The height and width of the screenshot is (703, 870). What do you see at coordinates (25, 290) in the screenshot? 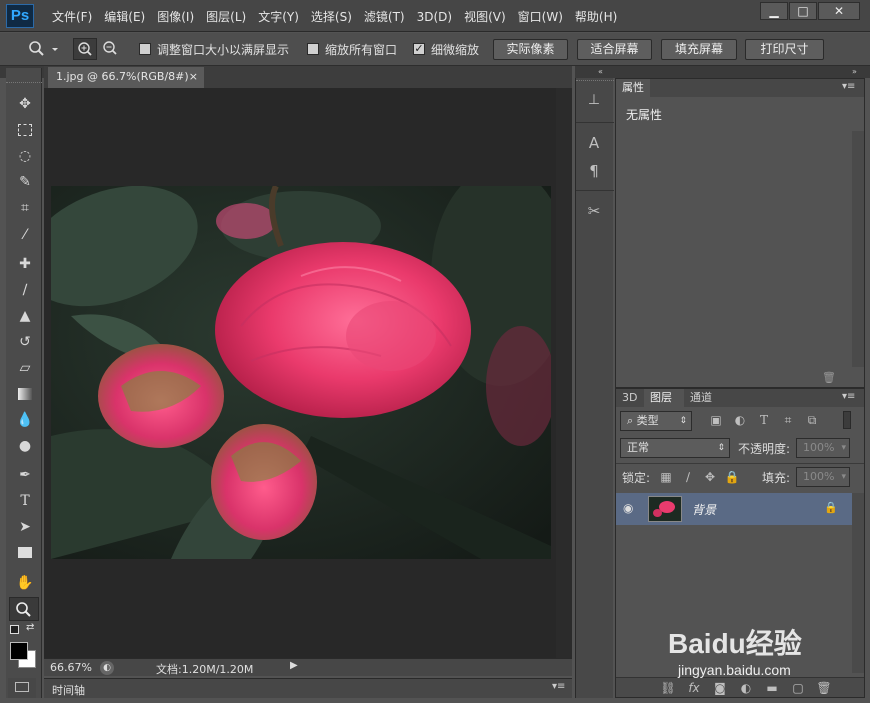
I see `brush-tool-icon: ∕` at bounding box center [25, 290].